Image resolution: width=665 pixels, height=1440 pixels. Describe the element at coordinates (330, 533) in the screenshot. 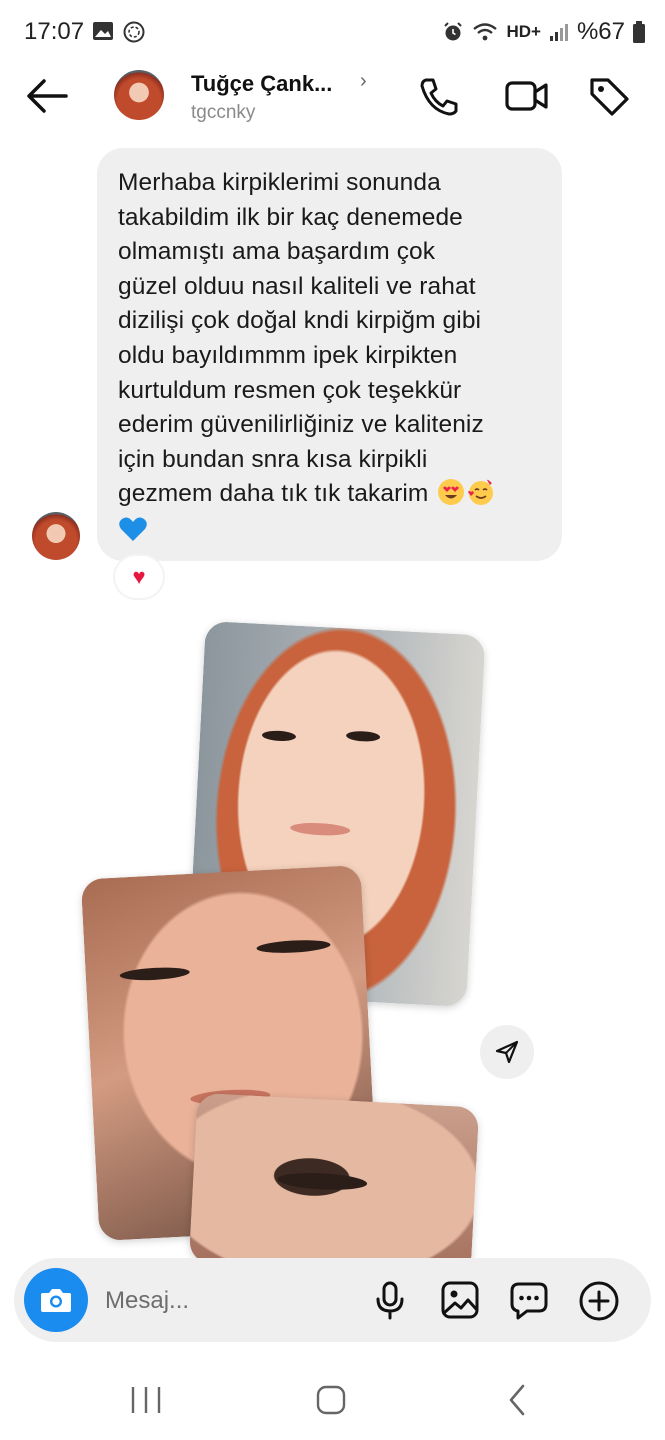

I see `message-line-emoji` at that location.